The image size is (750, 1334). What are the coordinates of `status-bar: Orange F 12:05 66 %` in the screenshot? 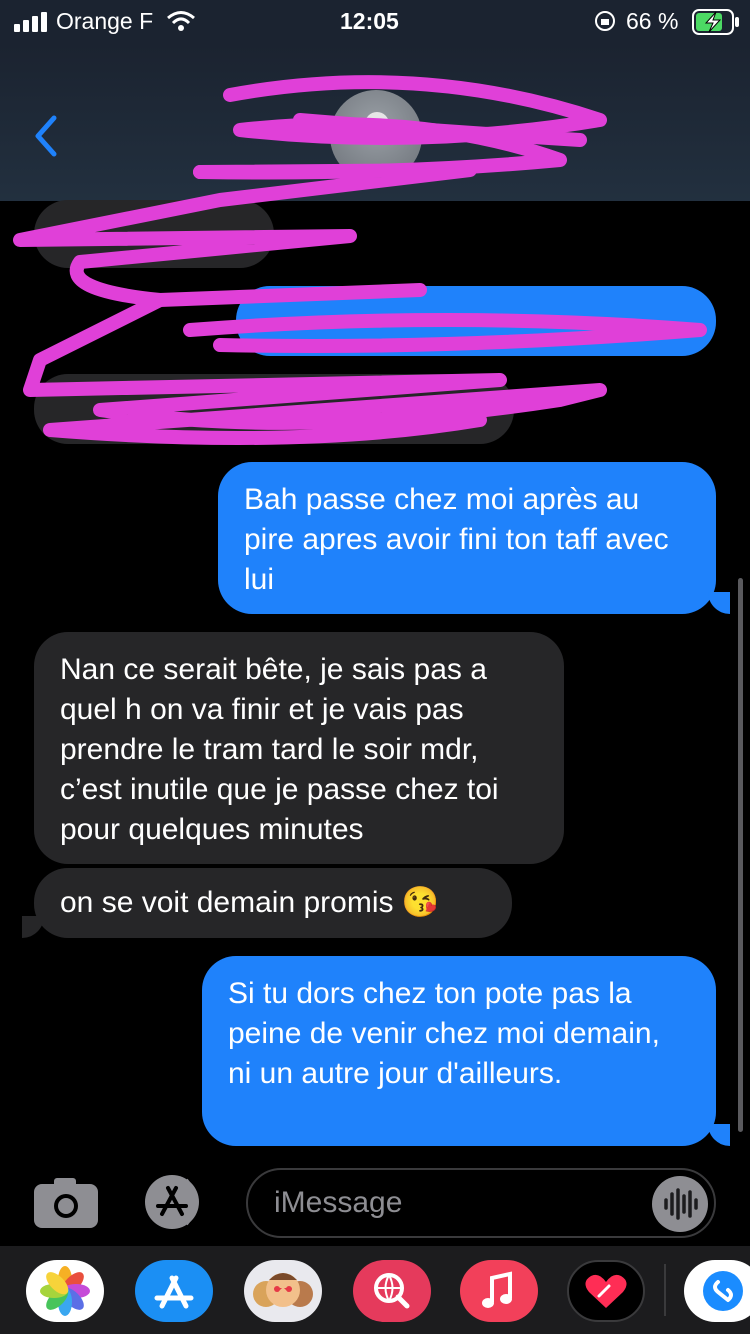 It's located at (375, 22).